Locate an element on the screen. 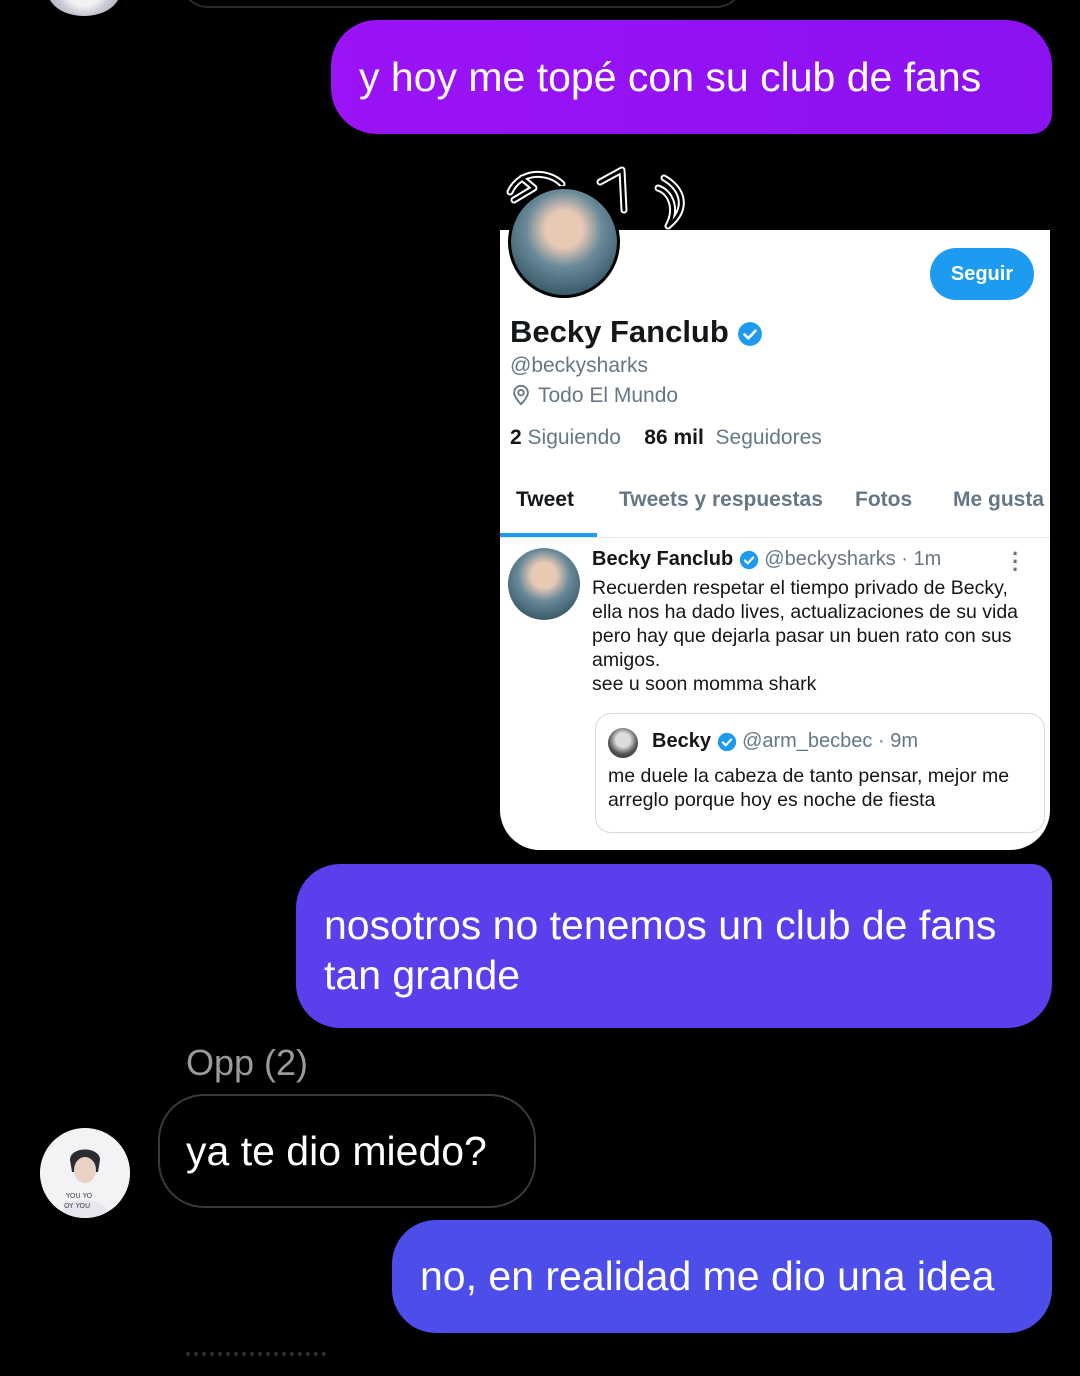 Image resolution: width=1080 pixels, height=1376 pixels. followers-label: Seguidores is located at coordinates (769, 437).